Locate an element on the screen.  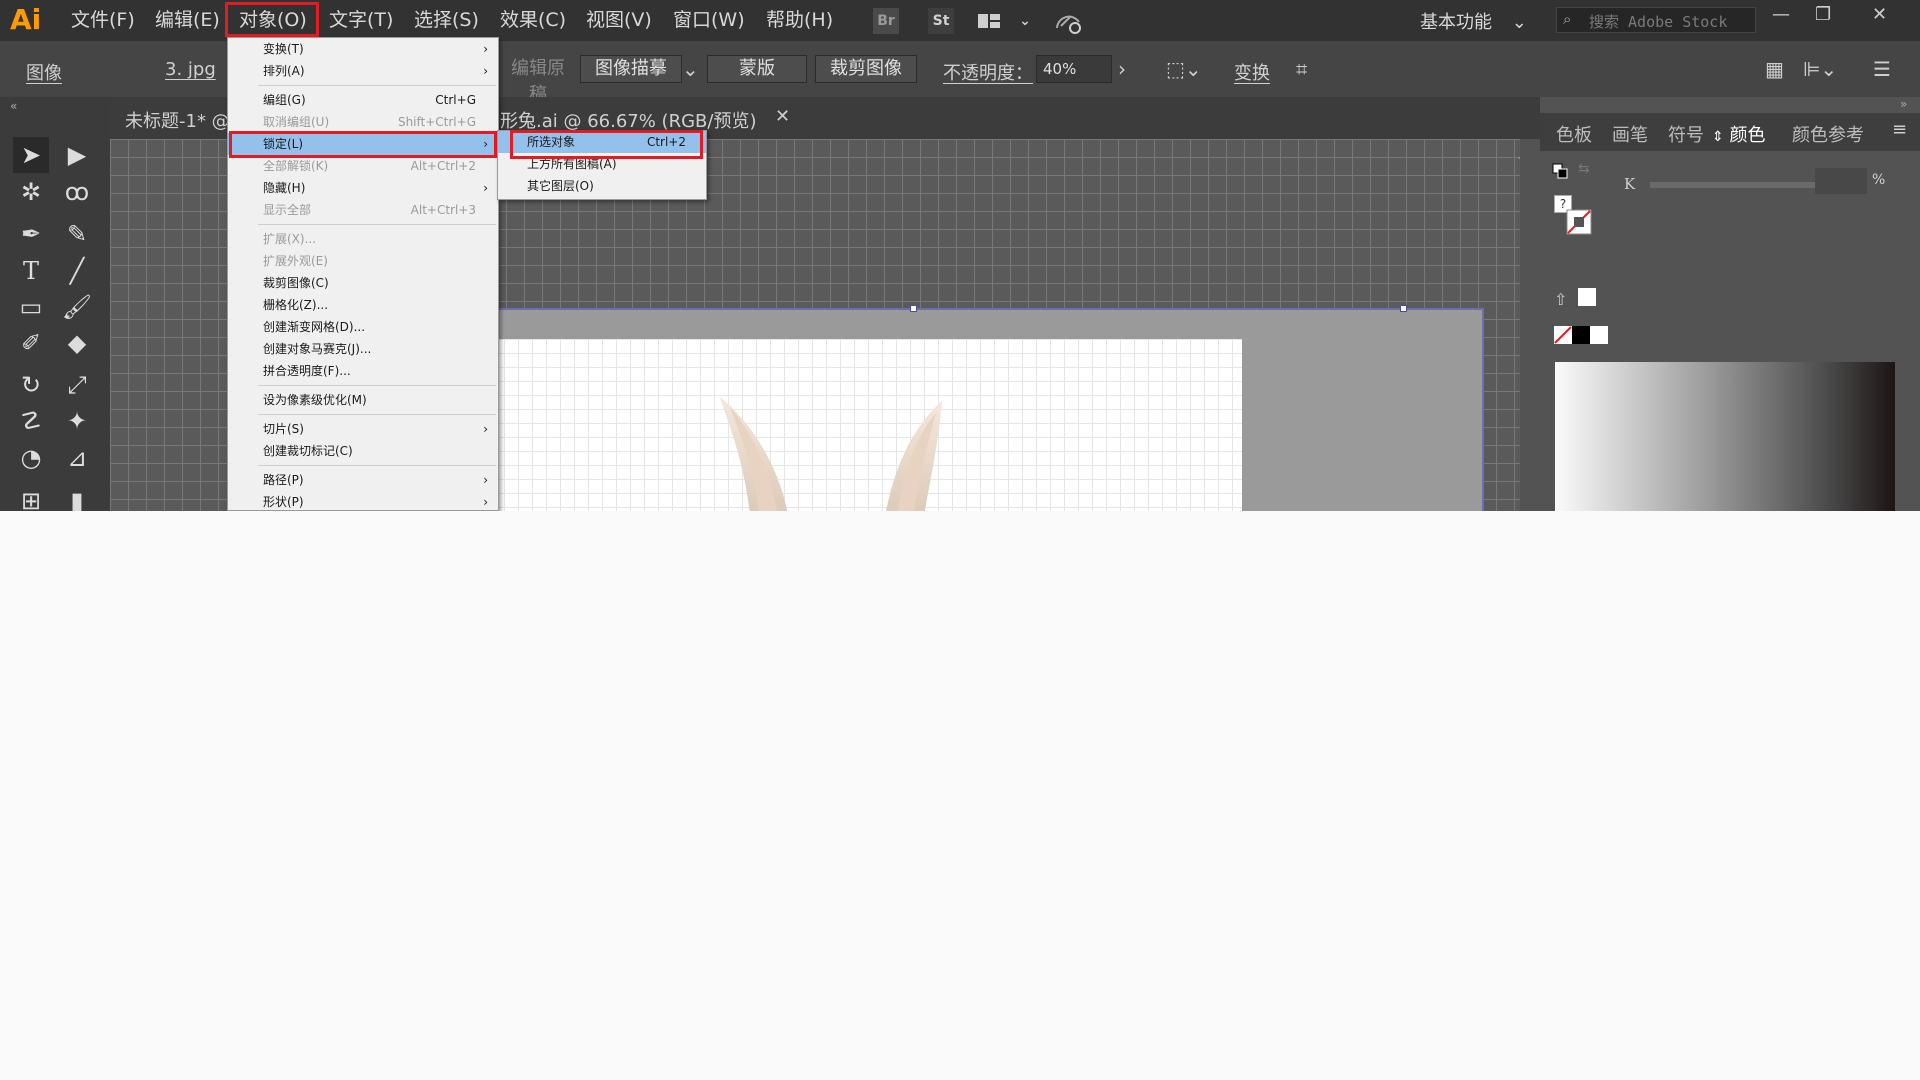
warp-tool-icon: ☡ is located at coordinates (31, 421).